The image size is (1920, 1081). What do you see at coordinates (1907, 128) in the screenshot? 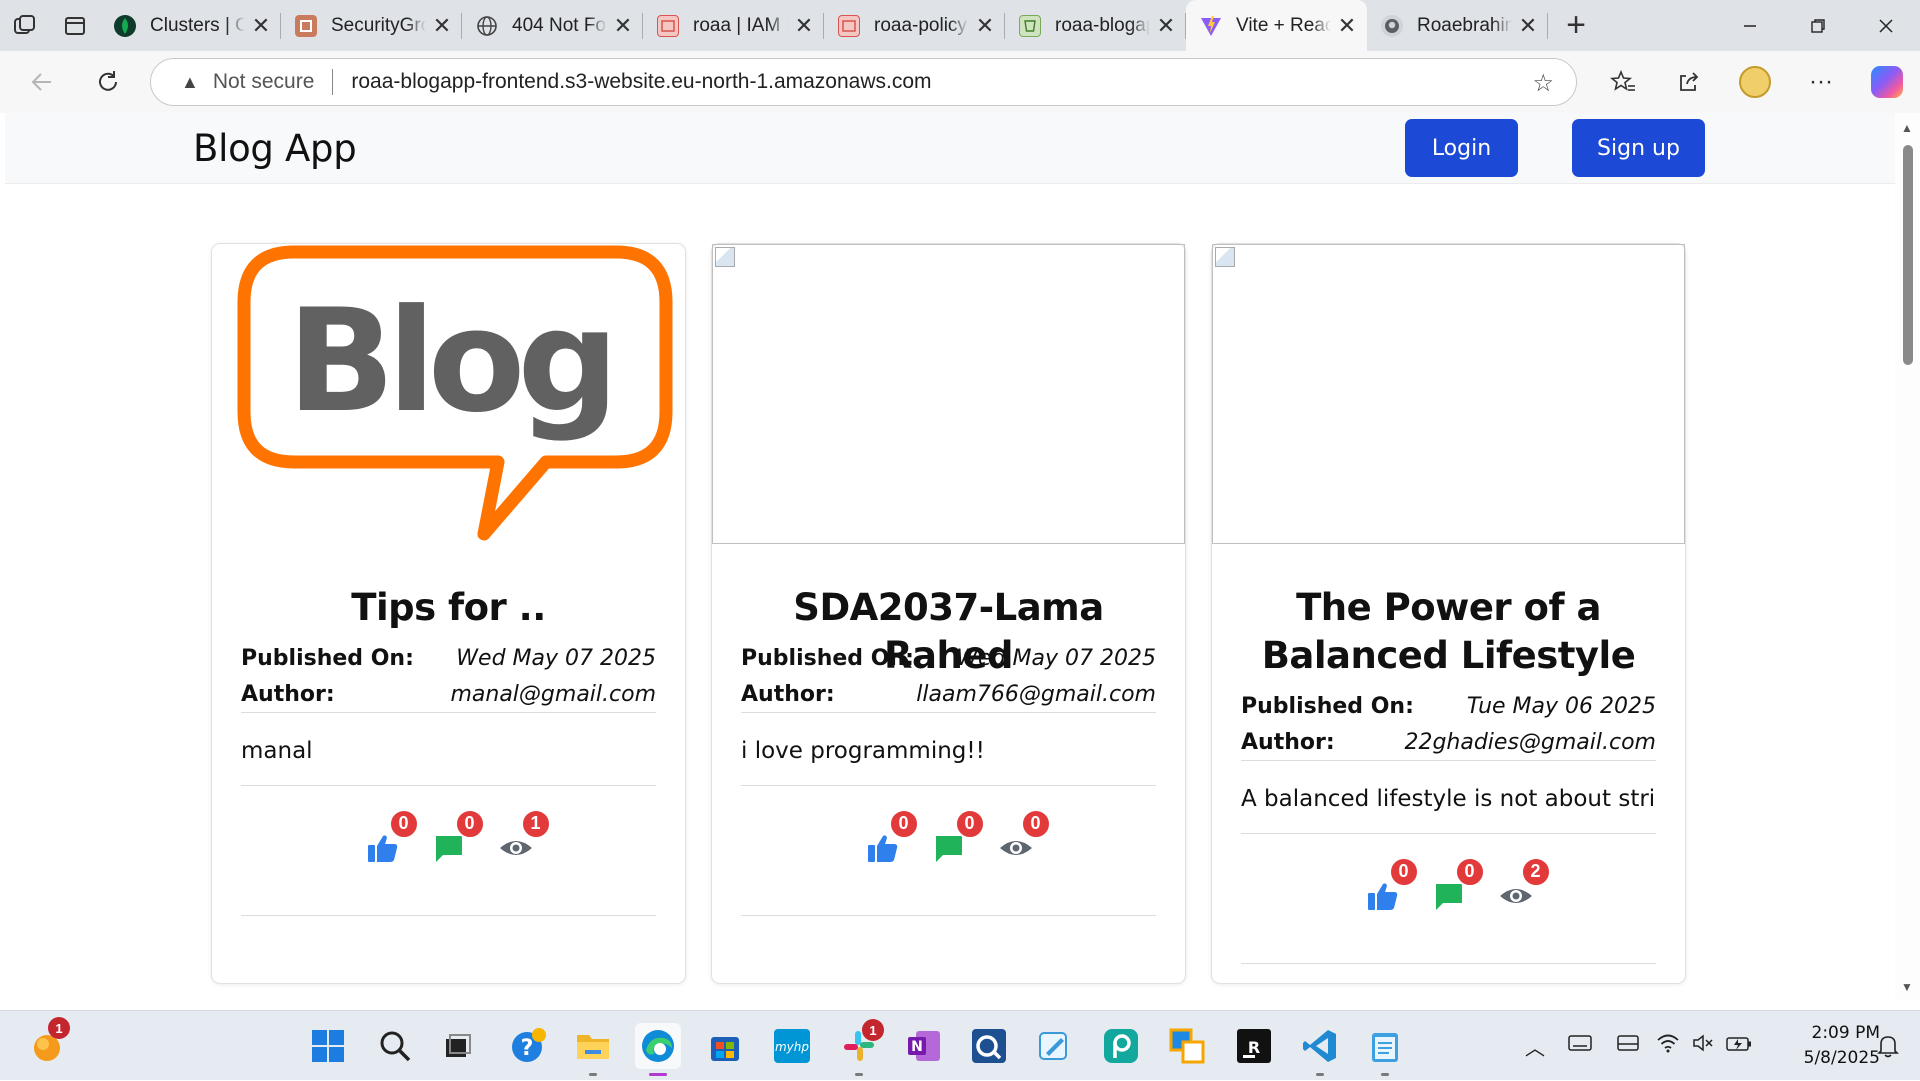
I see `scroll-up-icon: ▲` at bounding box center [1907, 128].